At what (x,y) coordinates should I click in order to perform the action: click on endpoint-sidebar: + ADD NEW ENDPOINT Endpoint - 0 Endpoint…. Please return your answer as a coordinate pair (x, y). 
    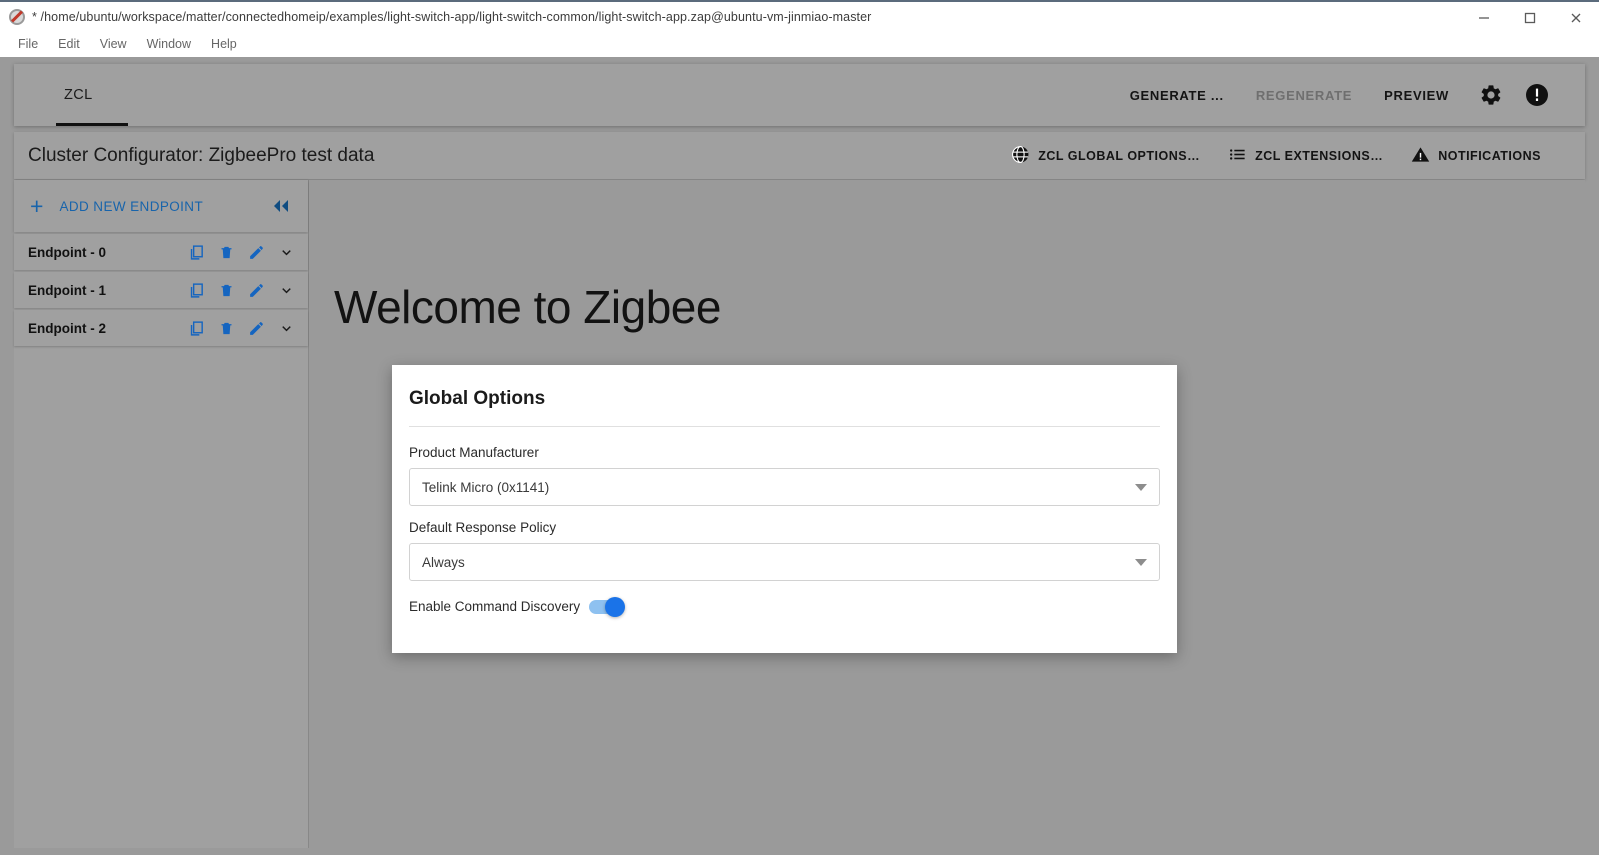
    Looking at the image, I should click on (161, 514).